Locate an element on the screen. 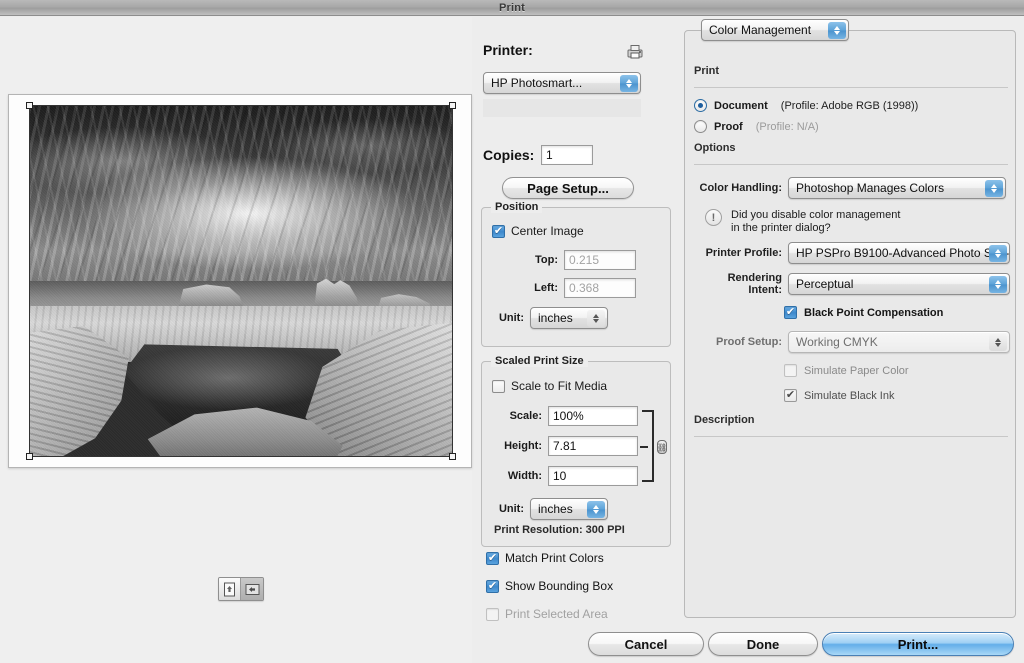 This screenshot has width=1024, height=663. height-value: 7.81 is located at coordinates (565, 446).